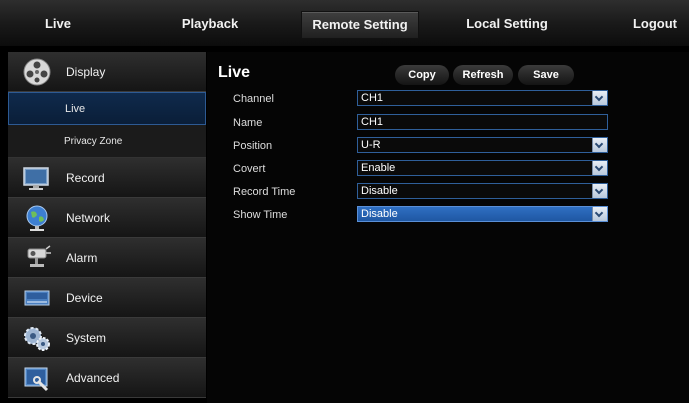 This screenshot has width=689, height=403. I want to click on sidebar-item-label: Network, so click(88, 218).